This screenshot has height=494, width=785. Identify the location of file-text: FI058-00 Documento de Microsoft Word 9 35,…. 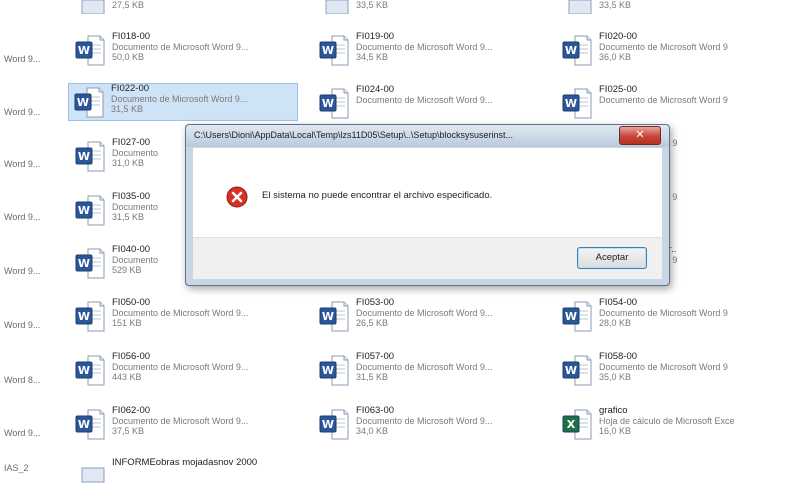
(692, 367).